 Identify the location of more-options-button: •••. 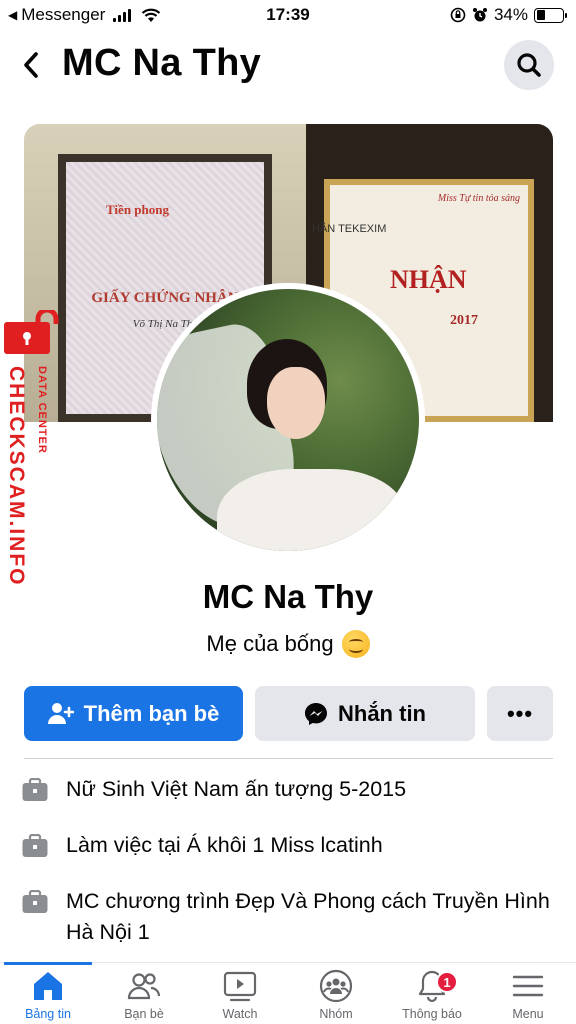
(520, 713).